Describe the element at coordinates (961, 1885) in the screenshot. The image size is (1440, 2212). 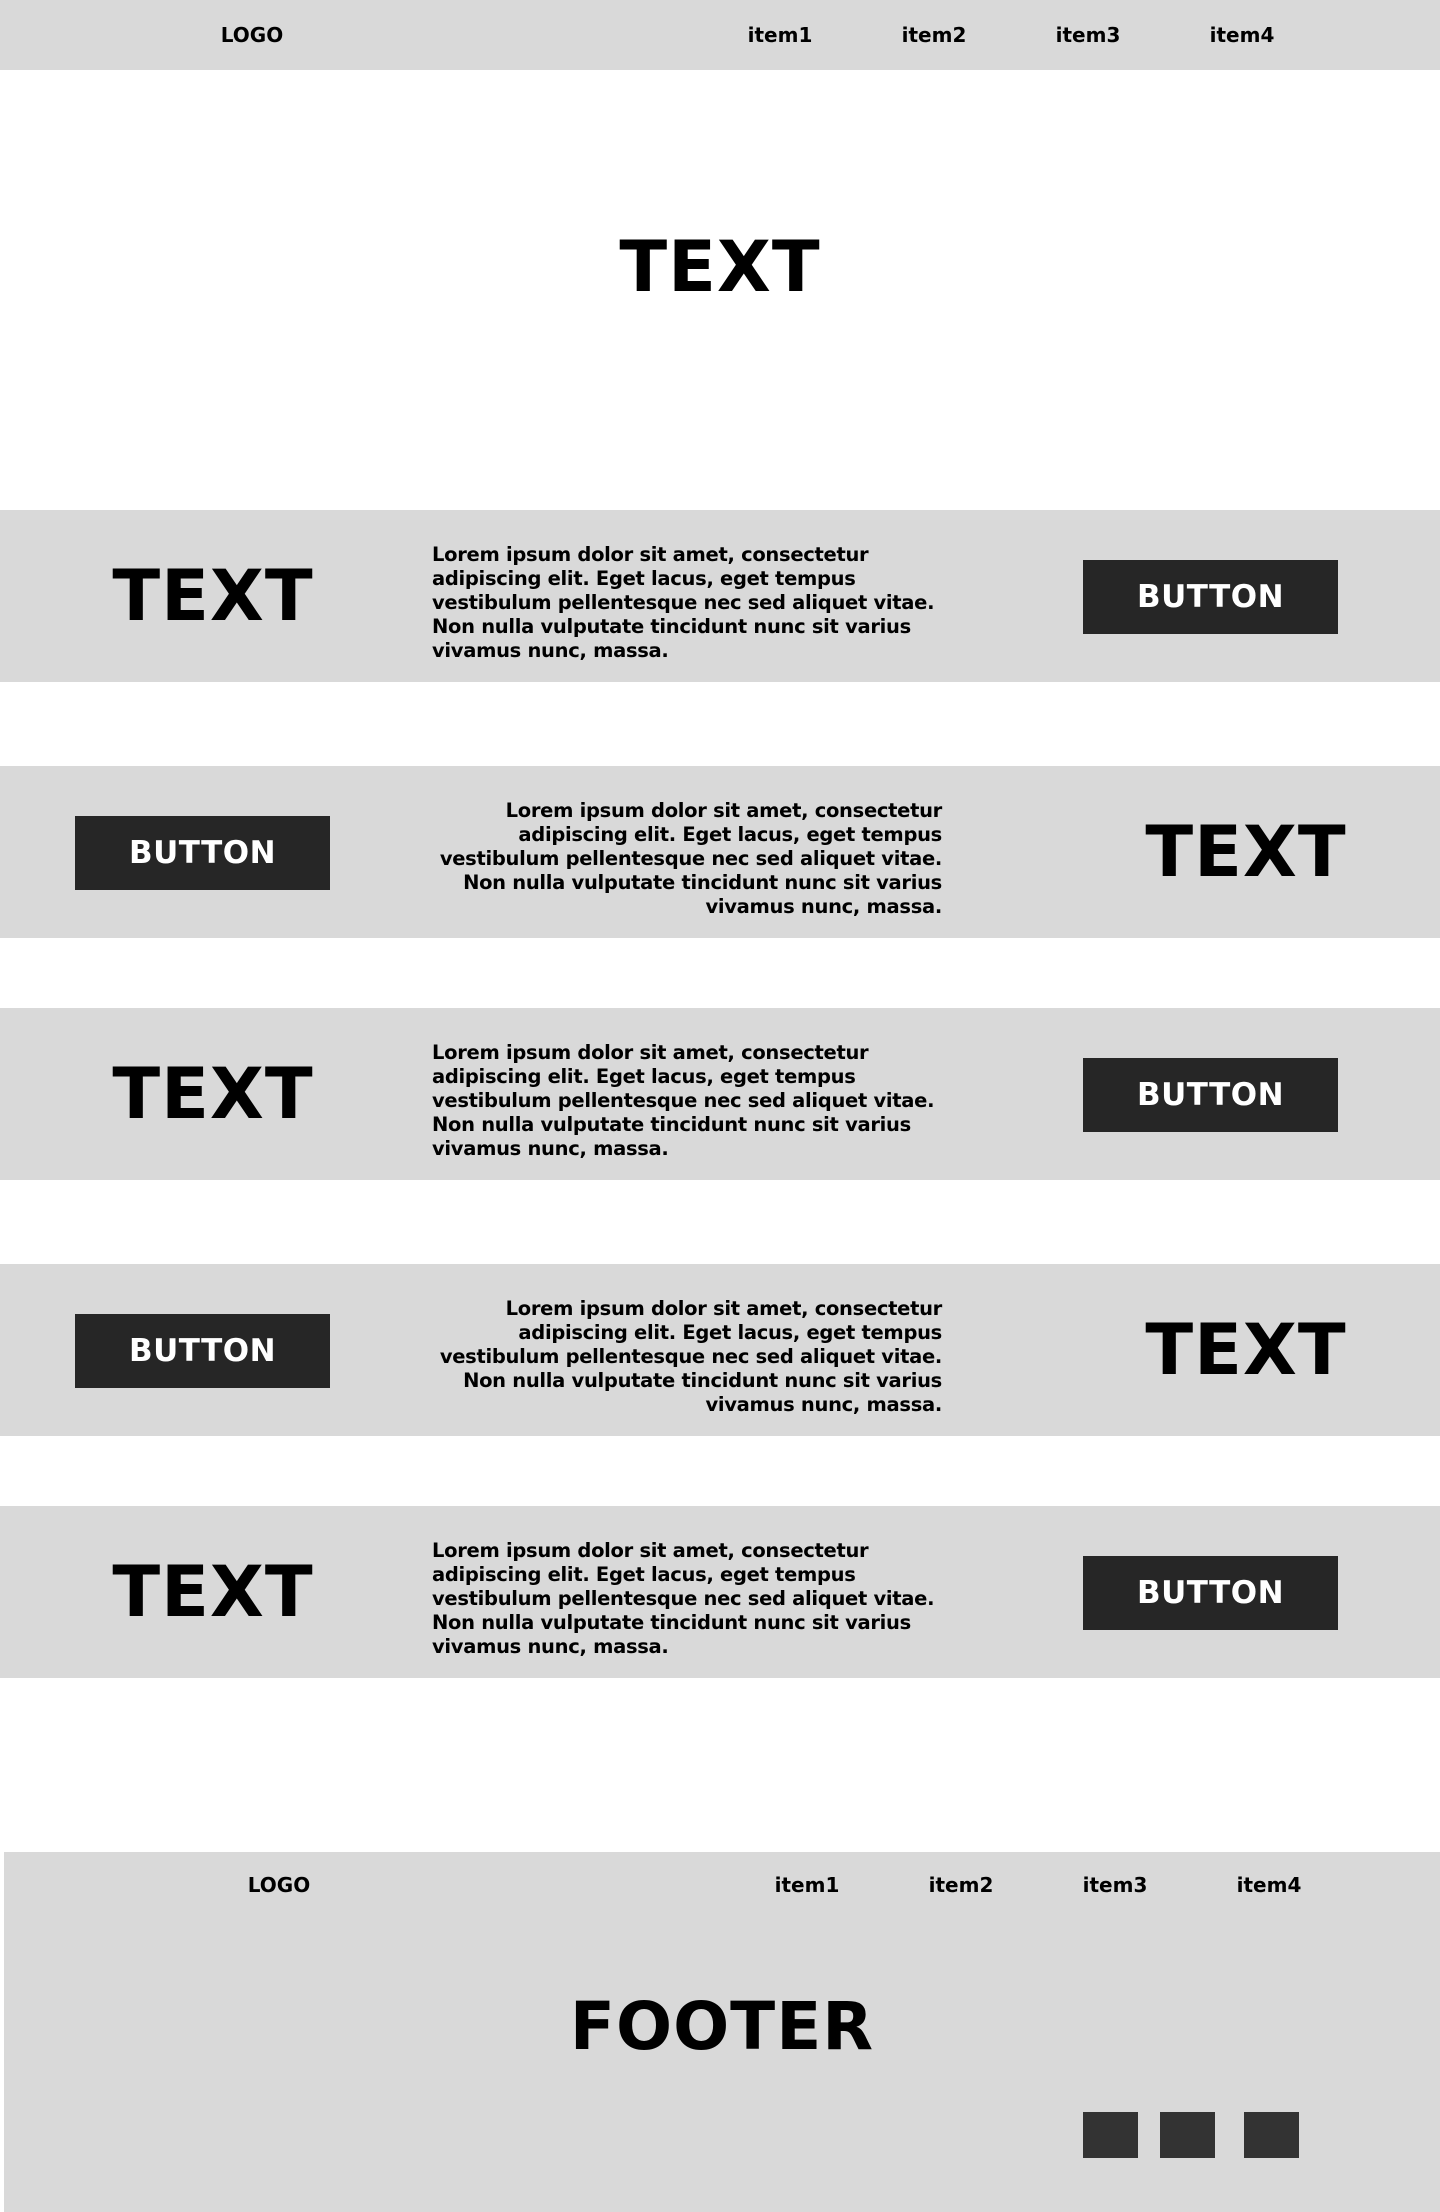
I see `footer-nav-item2: item2` at that location.